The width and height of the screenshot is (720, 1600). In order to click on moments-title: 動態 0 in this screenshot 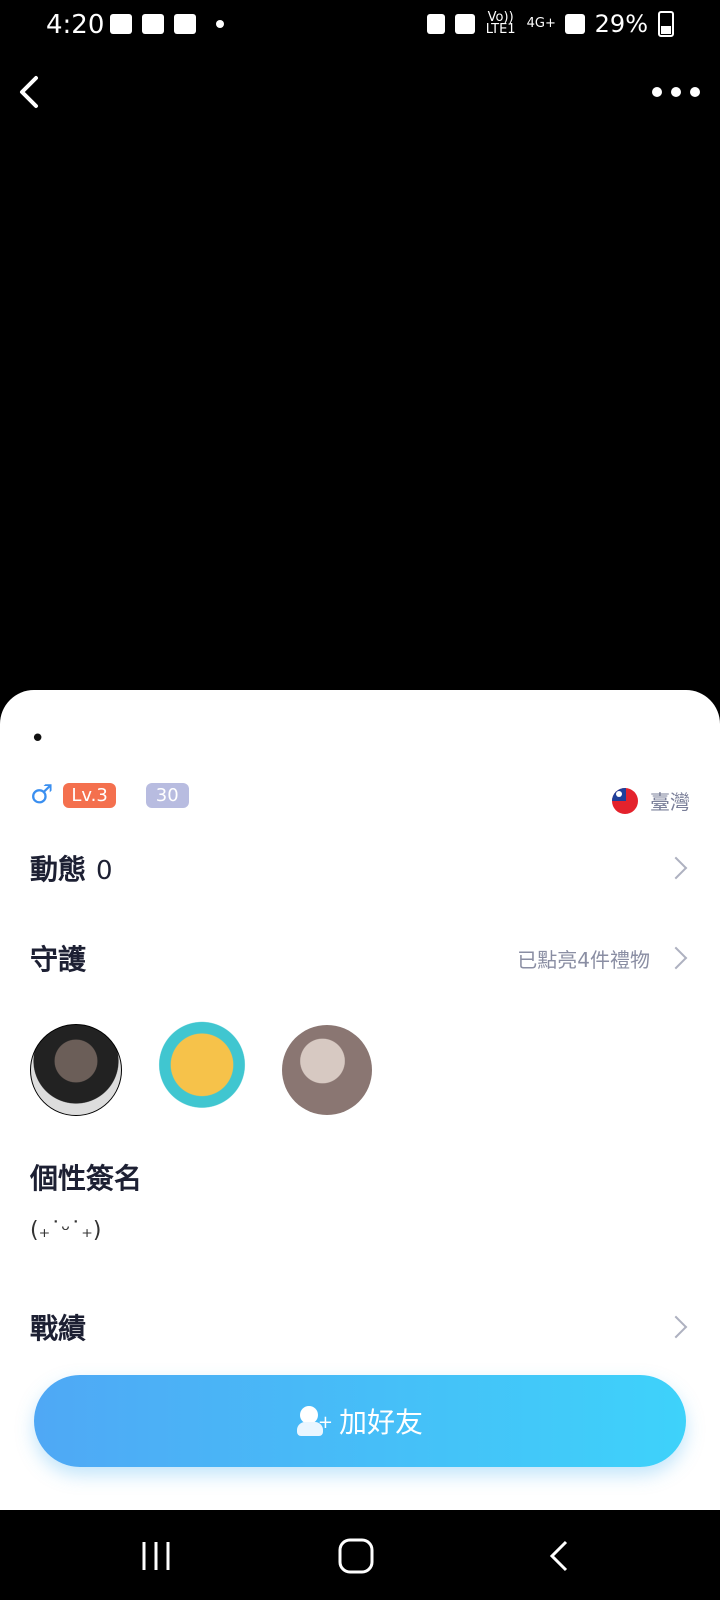, I will do `click(71, 868)`.